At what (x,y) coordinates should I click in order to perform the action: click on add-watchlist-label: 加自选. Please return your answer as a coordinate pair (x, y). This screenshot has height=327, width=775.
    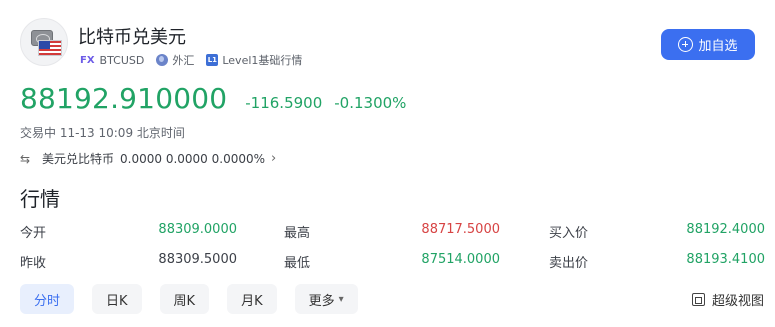
    Looking at the image, I should click on (718, 46).